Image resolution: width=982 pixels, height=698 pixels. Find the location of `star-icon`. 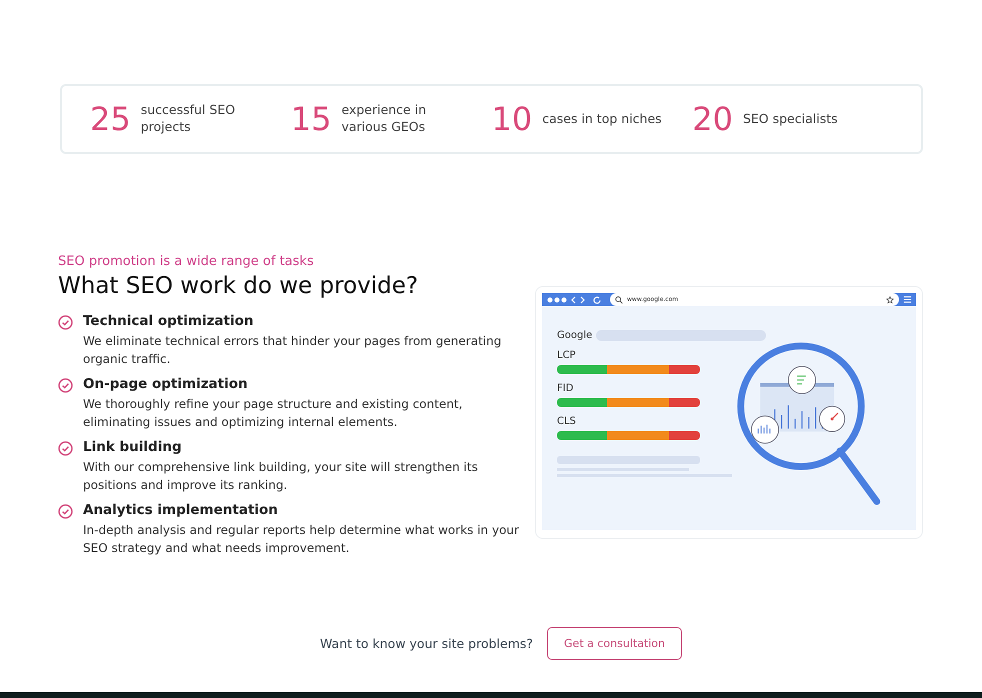

star-icon is located at coordinates (890, 300).